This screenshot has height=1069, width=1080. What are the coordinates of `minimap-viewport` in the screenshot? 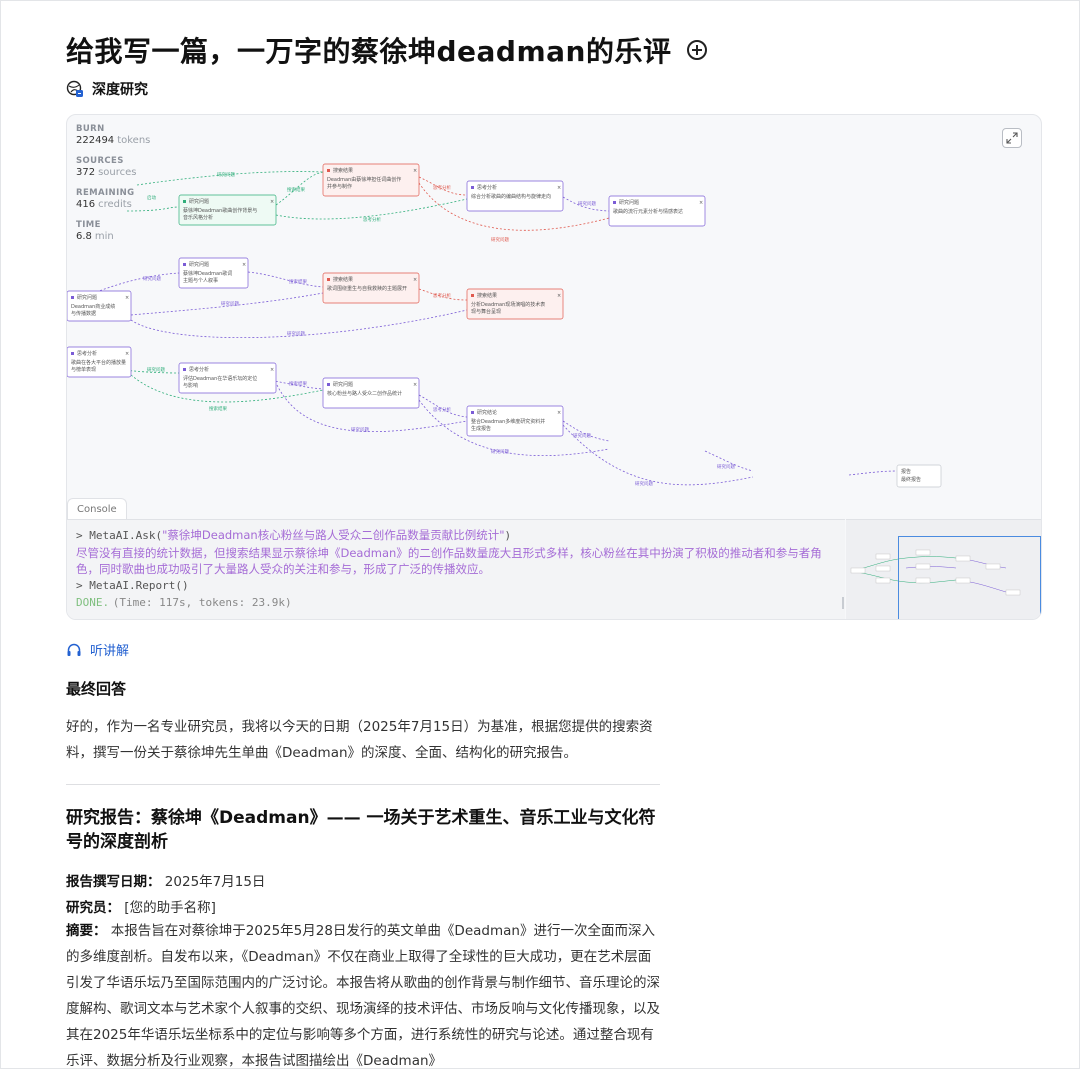 It's located at (969, 577).